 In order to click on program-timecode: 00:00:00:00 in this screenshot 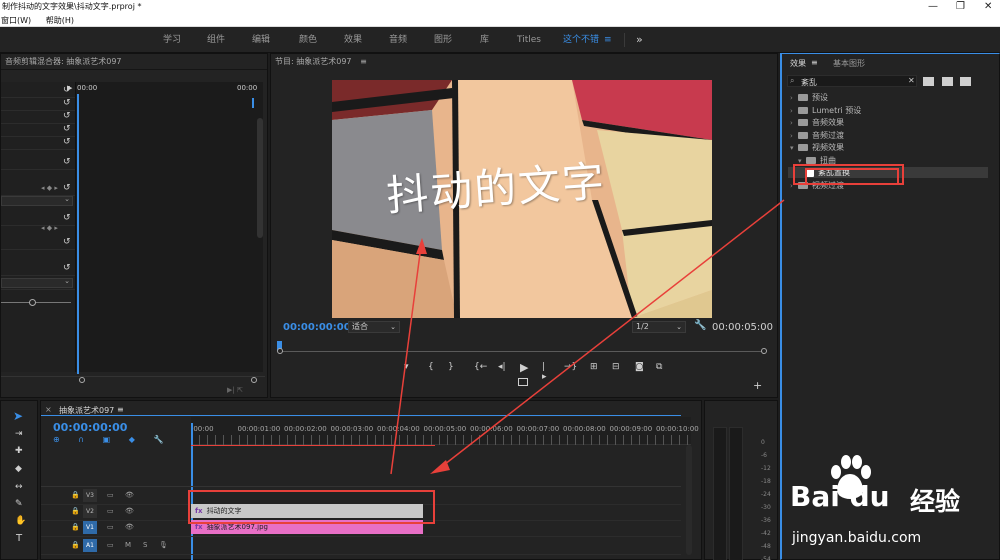, I will do `click(317, 327)`.